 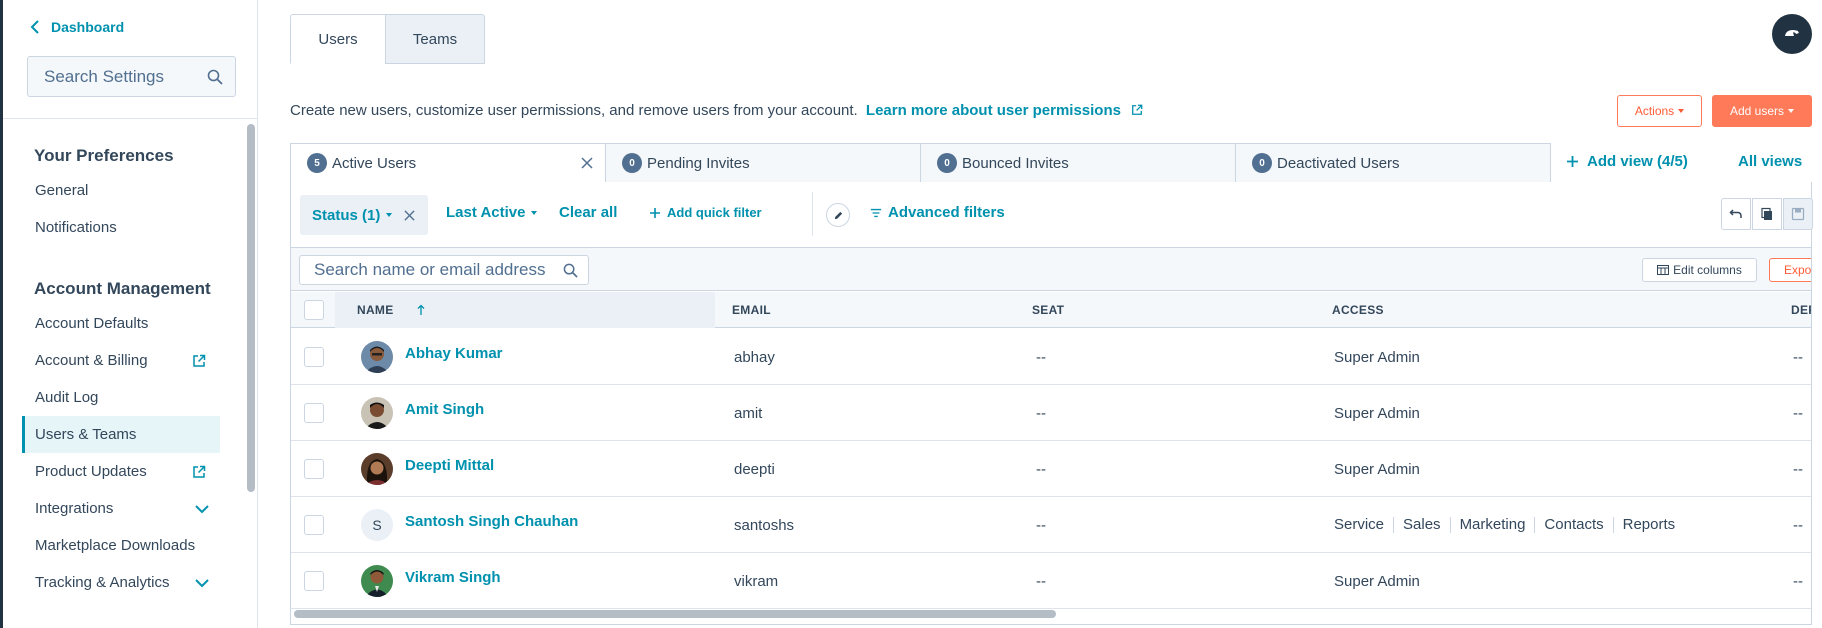 I want to click on sidebar-scrollbar, so click(x=251, y=308).